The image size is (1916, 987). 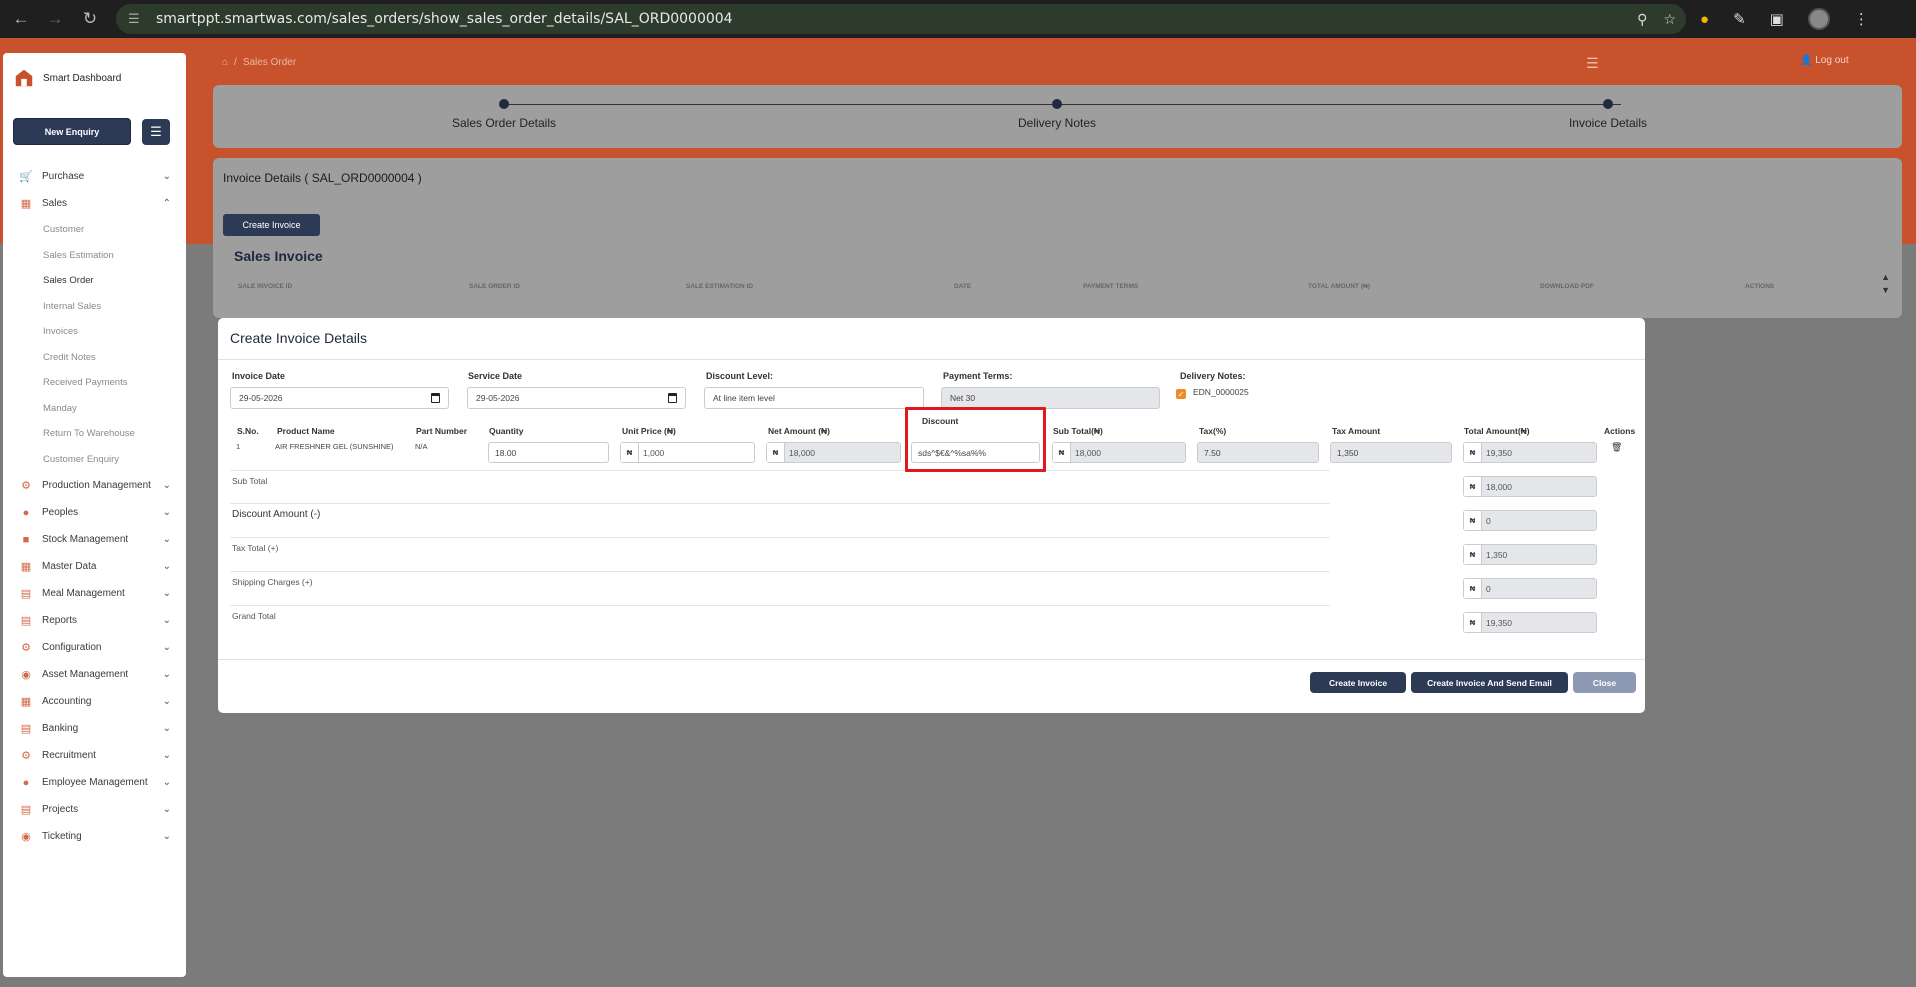 I want to click on discount-level-select: At line item level, so click(x=814, y=398).